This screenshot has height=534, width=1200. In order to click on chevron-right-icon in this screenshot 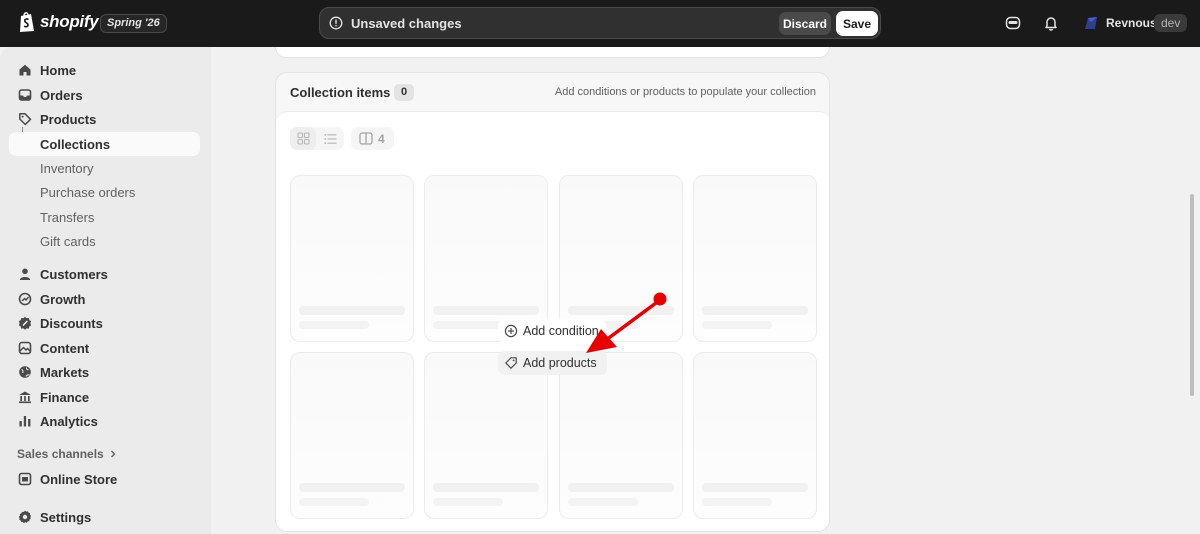, I will do `click(113, 454)`.